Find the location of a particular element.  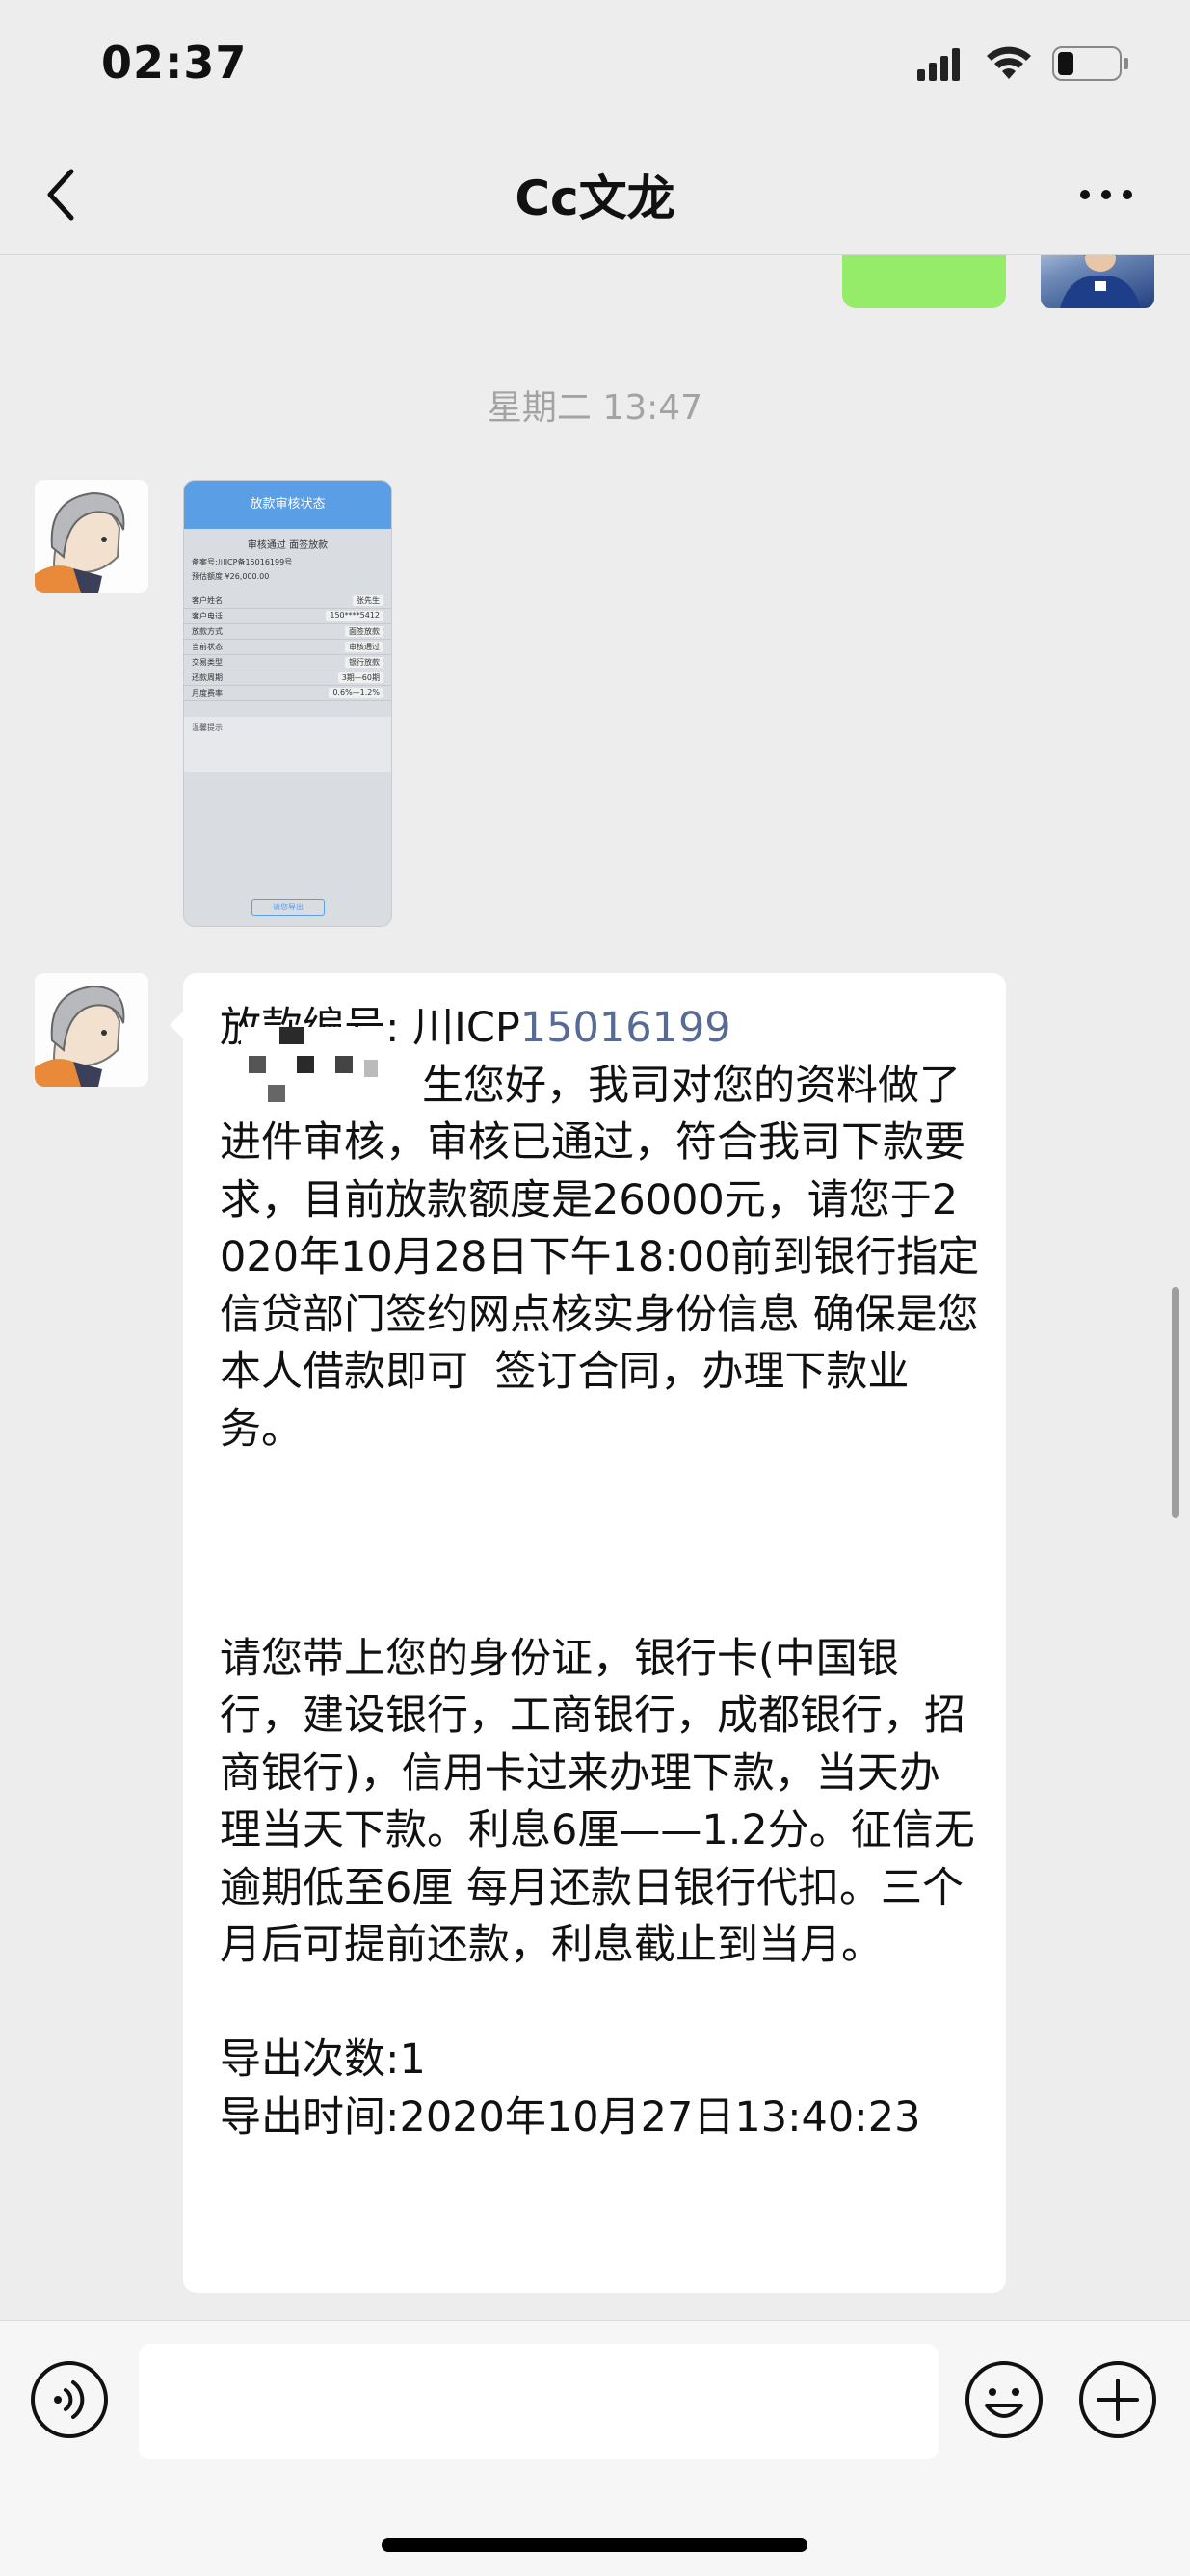

image-header: 放款审核状态 is located at coordinates (287, 505).